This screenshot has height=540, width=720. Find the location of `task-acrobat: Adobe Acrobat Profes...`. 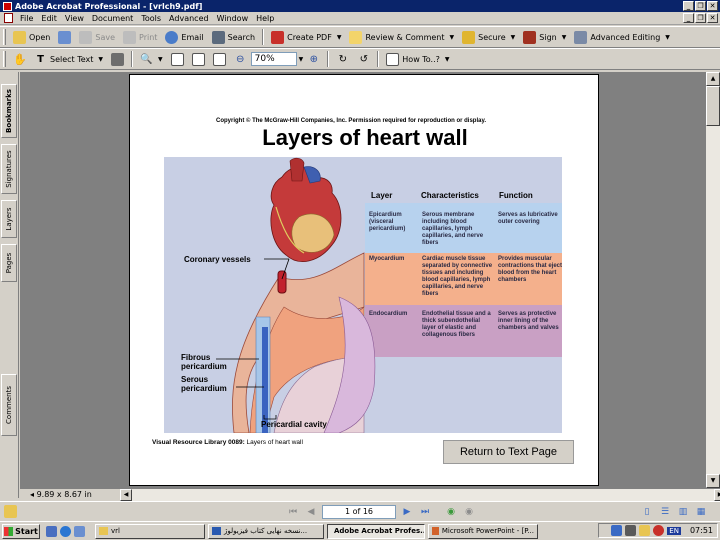

task-acrobat: Adobe Acrobat Profes... is located at coordinates (376, 531).